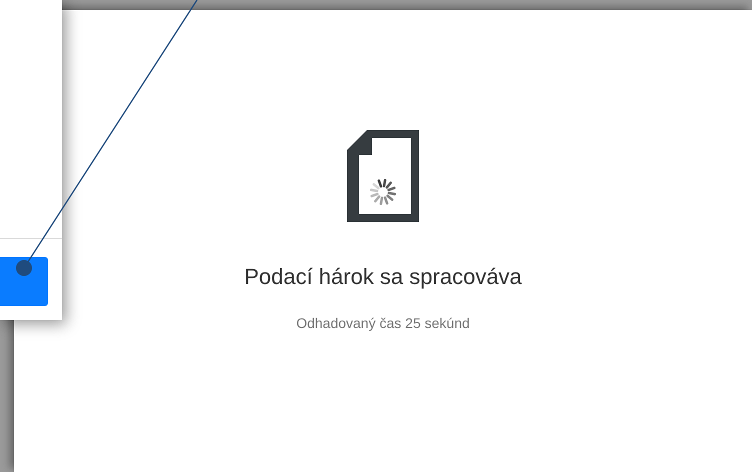 The height and width of the screenshot is (472, 752). Describe the element at coordinates (24, 281) in the screenshot. I see `primary-button` at that location.